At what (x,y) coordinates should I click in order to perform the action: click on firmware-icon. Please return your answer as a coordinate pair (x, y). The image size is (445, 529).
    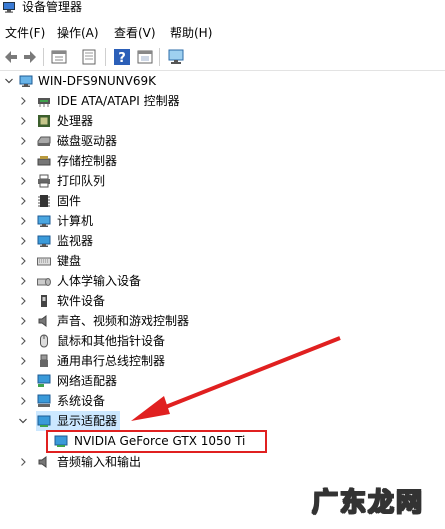
    Looking at the image, I should click on (44, 201).